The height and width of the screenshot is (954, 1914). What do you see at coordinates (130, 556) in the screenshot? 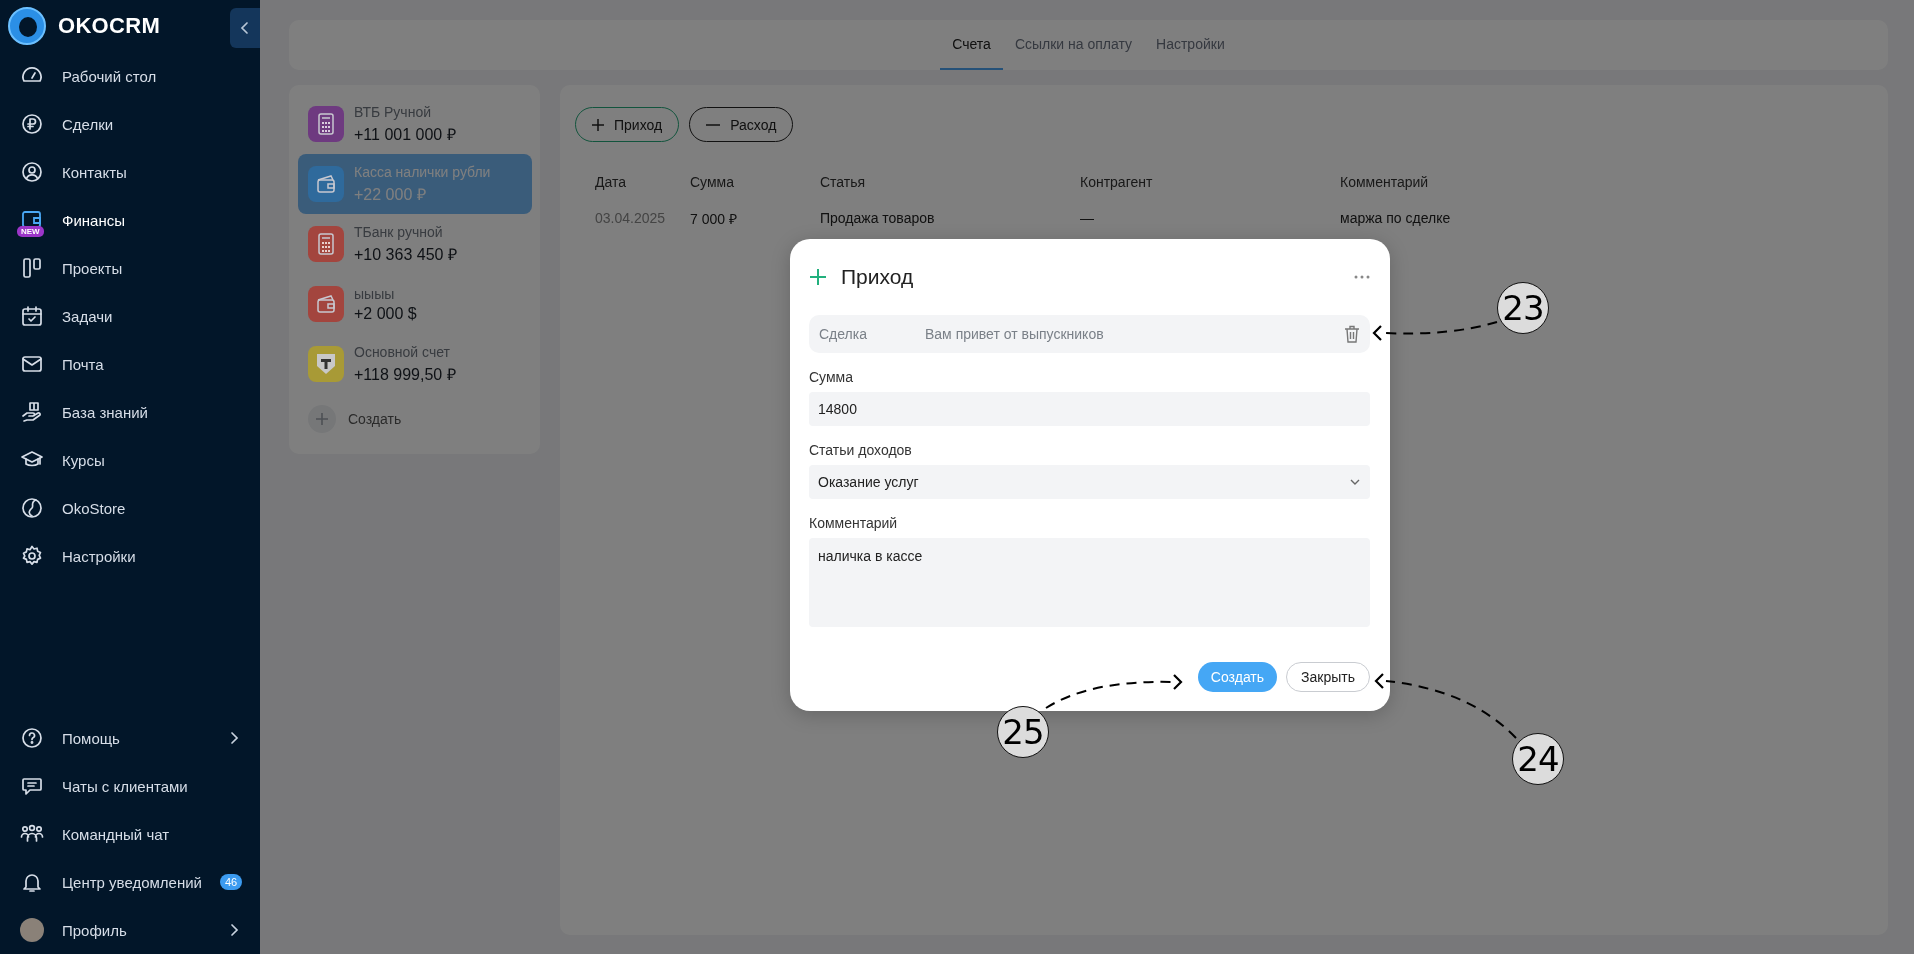
I see `sidebar-item: Настройки` at bounding box center [130, 556].